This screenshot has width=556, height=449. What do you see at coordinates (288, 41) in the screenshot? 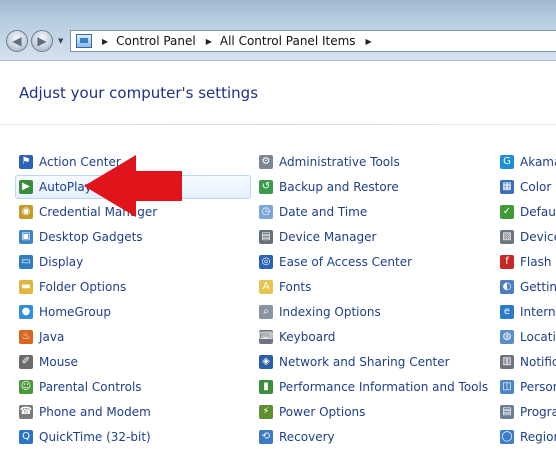
I see `breadcrumb-all-items: All Control Panel Items` at bounding box center [288, 41].